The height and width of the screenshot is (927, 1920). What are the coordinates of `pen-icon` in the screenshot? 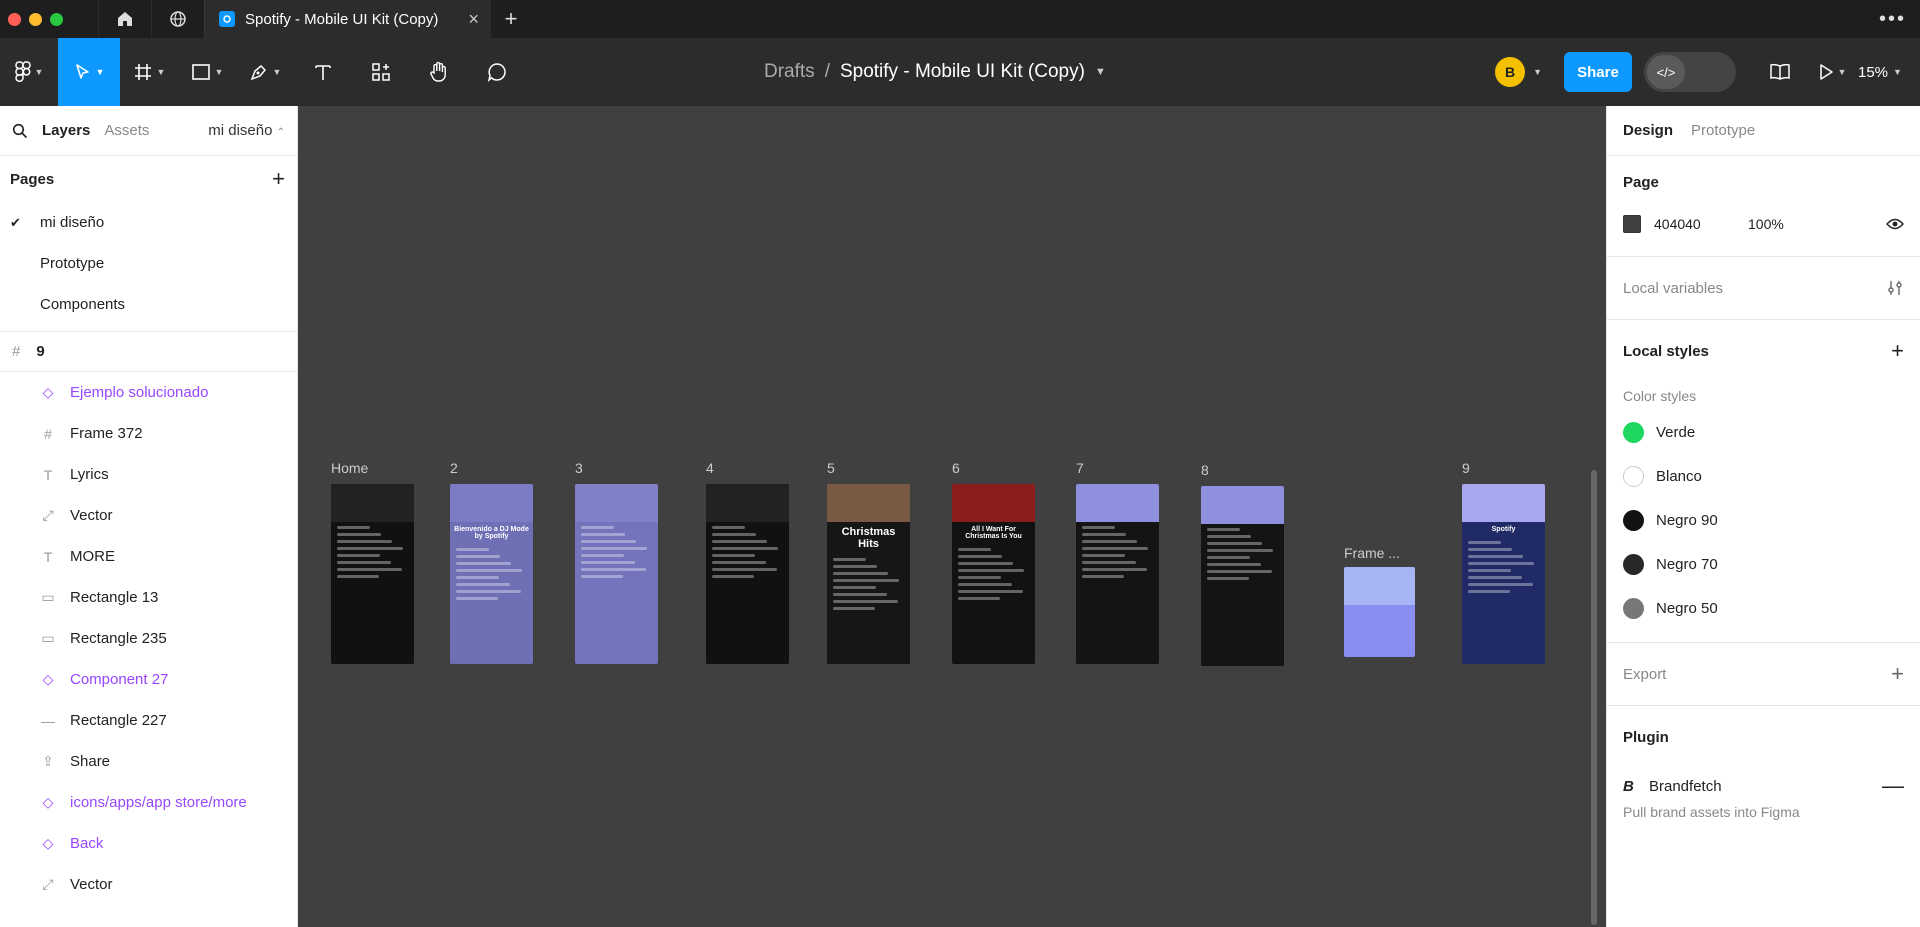 It's located at (258, 72).